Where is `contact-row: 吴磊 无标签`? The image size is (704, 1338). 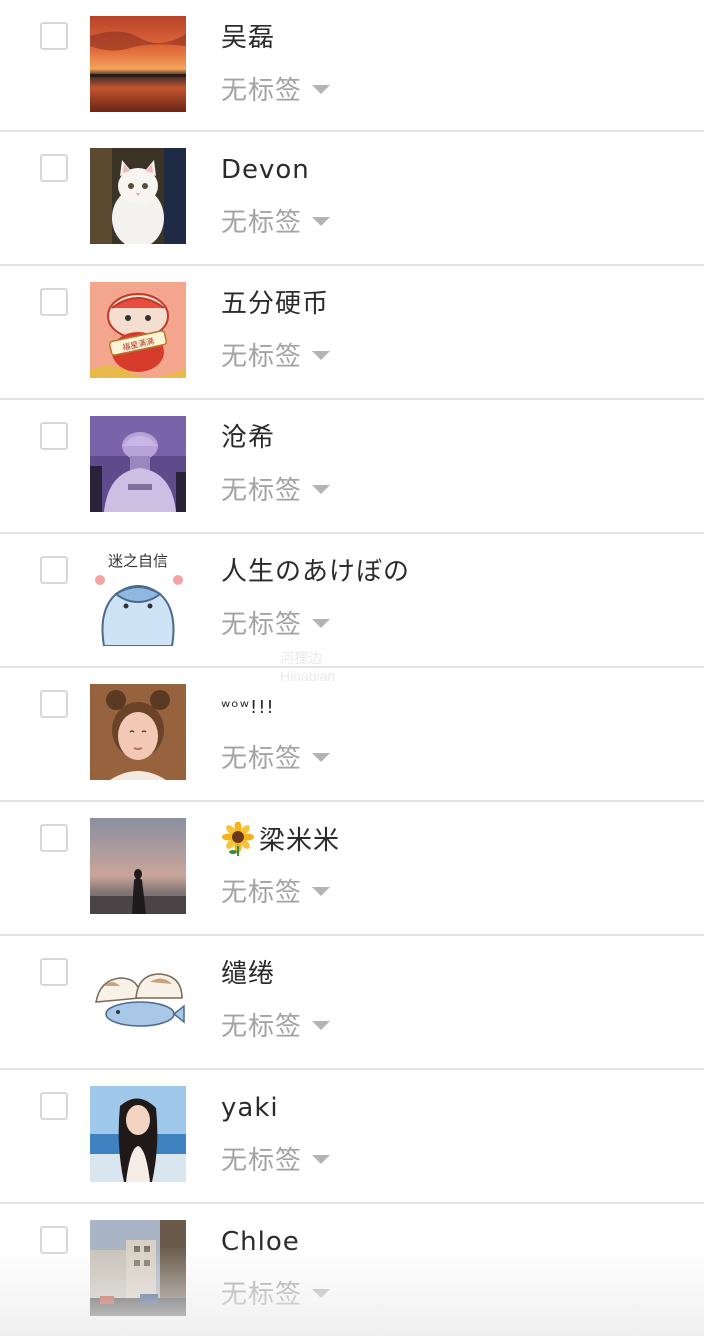
contact-row: 吴磊 无标签 is located at coordinates (352, 66).